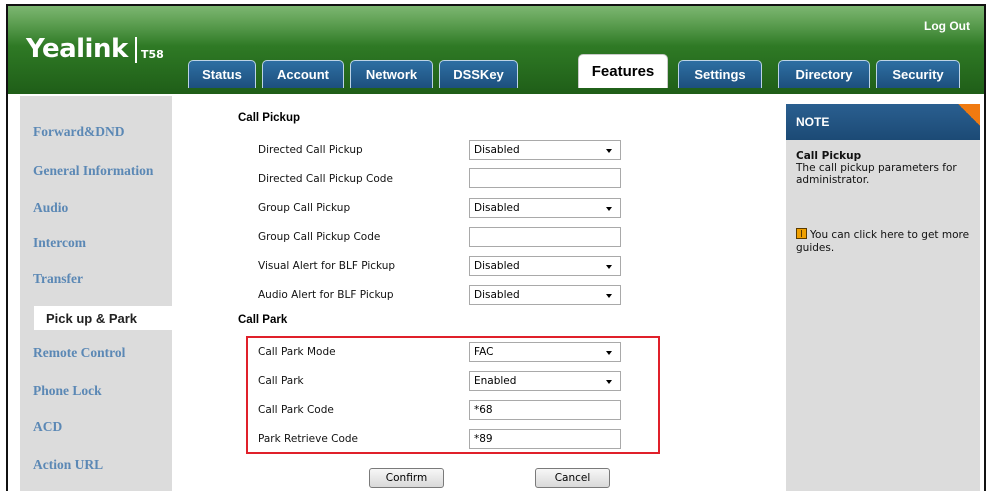  I want to click on visual-alert-blf-label: Visual Alert for BLF Pickup, so click(327, 266).